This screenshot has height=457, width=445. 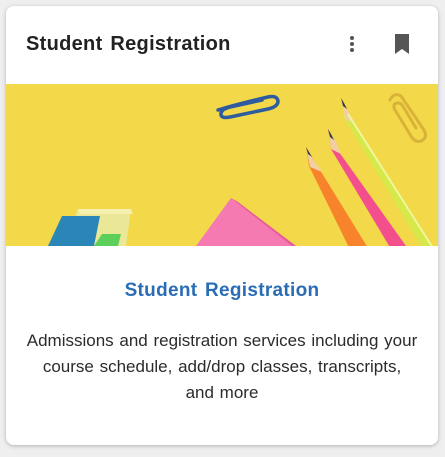 I want to click on more-options-button, so click(x=352, y=44).